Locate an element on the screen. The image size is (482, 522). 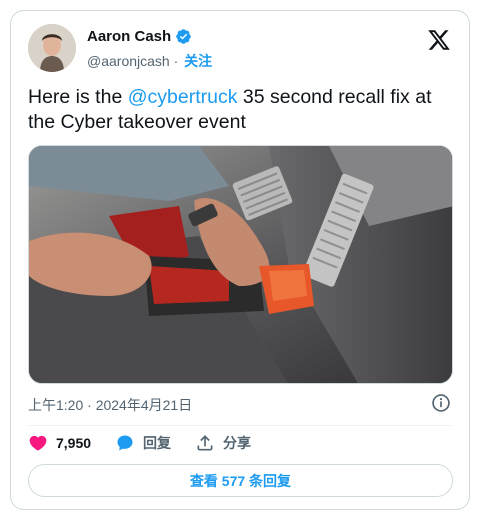
like-count: 7,950 is located at coordinates (74, 443).